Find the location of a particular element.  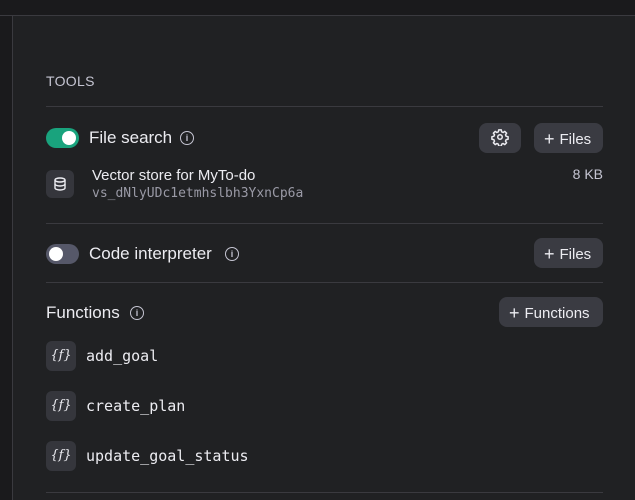

functions-header: Functions i + Functions is located at coordinates (324, 312).